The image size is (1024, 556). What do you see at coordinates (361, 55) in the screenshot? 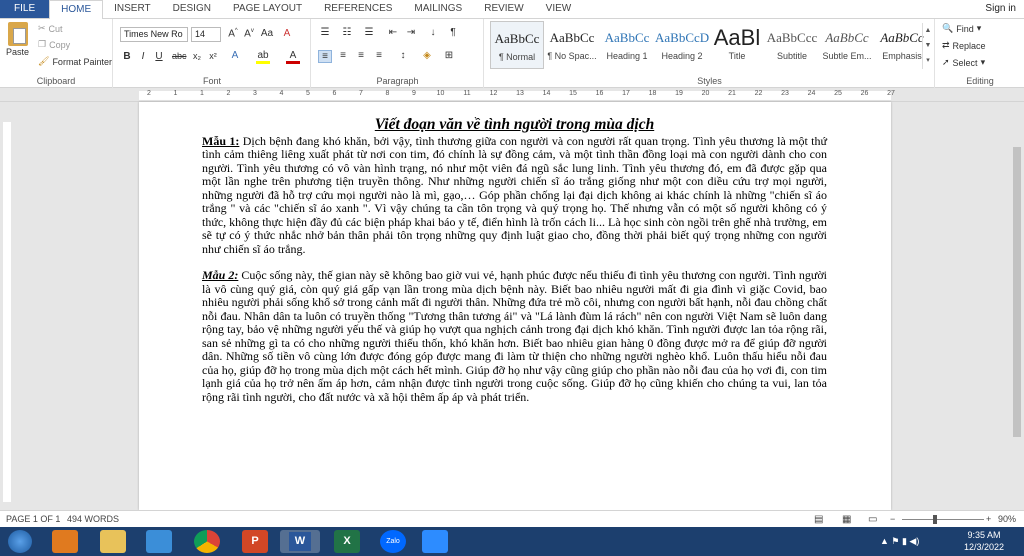
I see `align-right-button: ≡` at bounding box center [361, 55].